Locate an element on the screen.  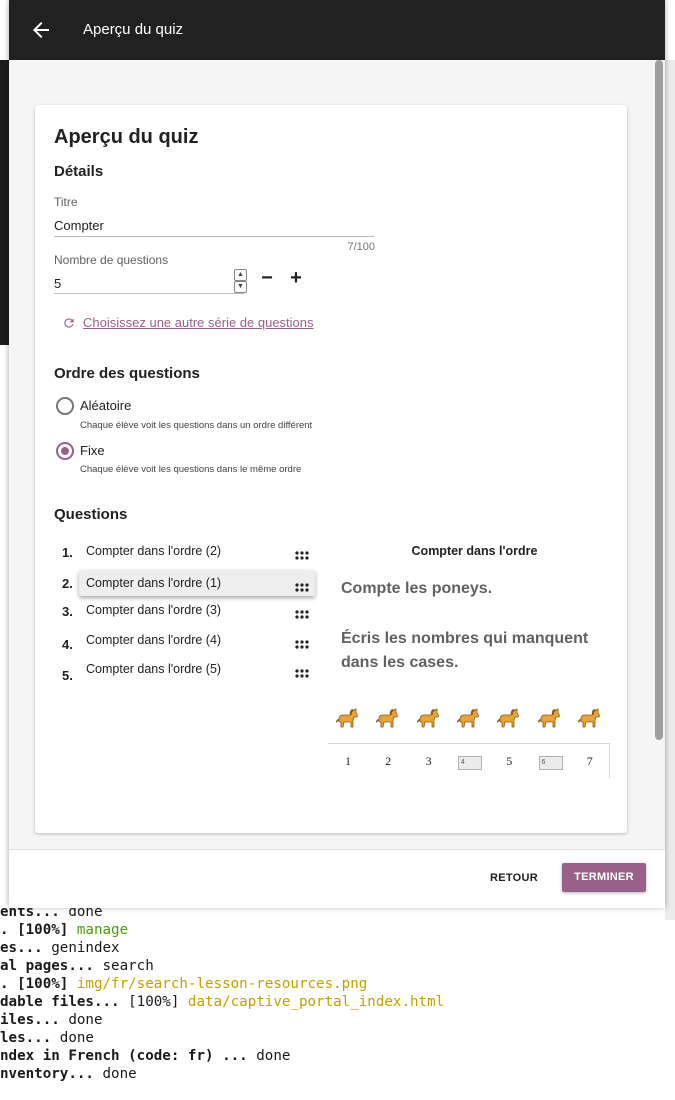
question-number: 4. is located at coordinates (67, 644).